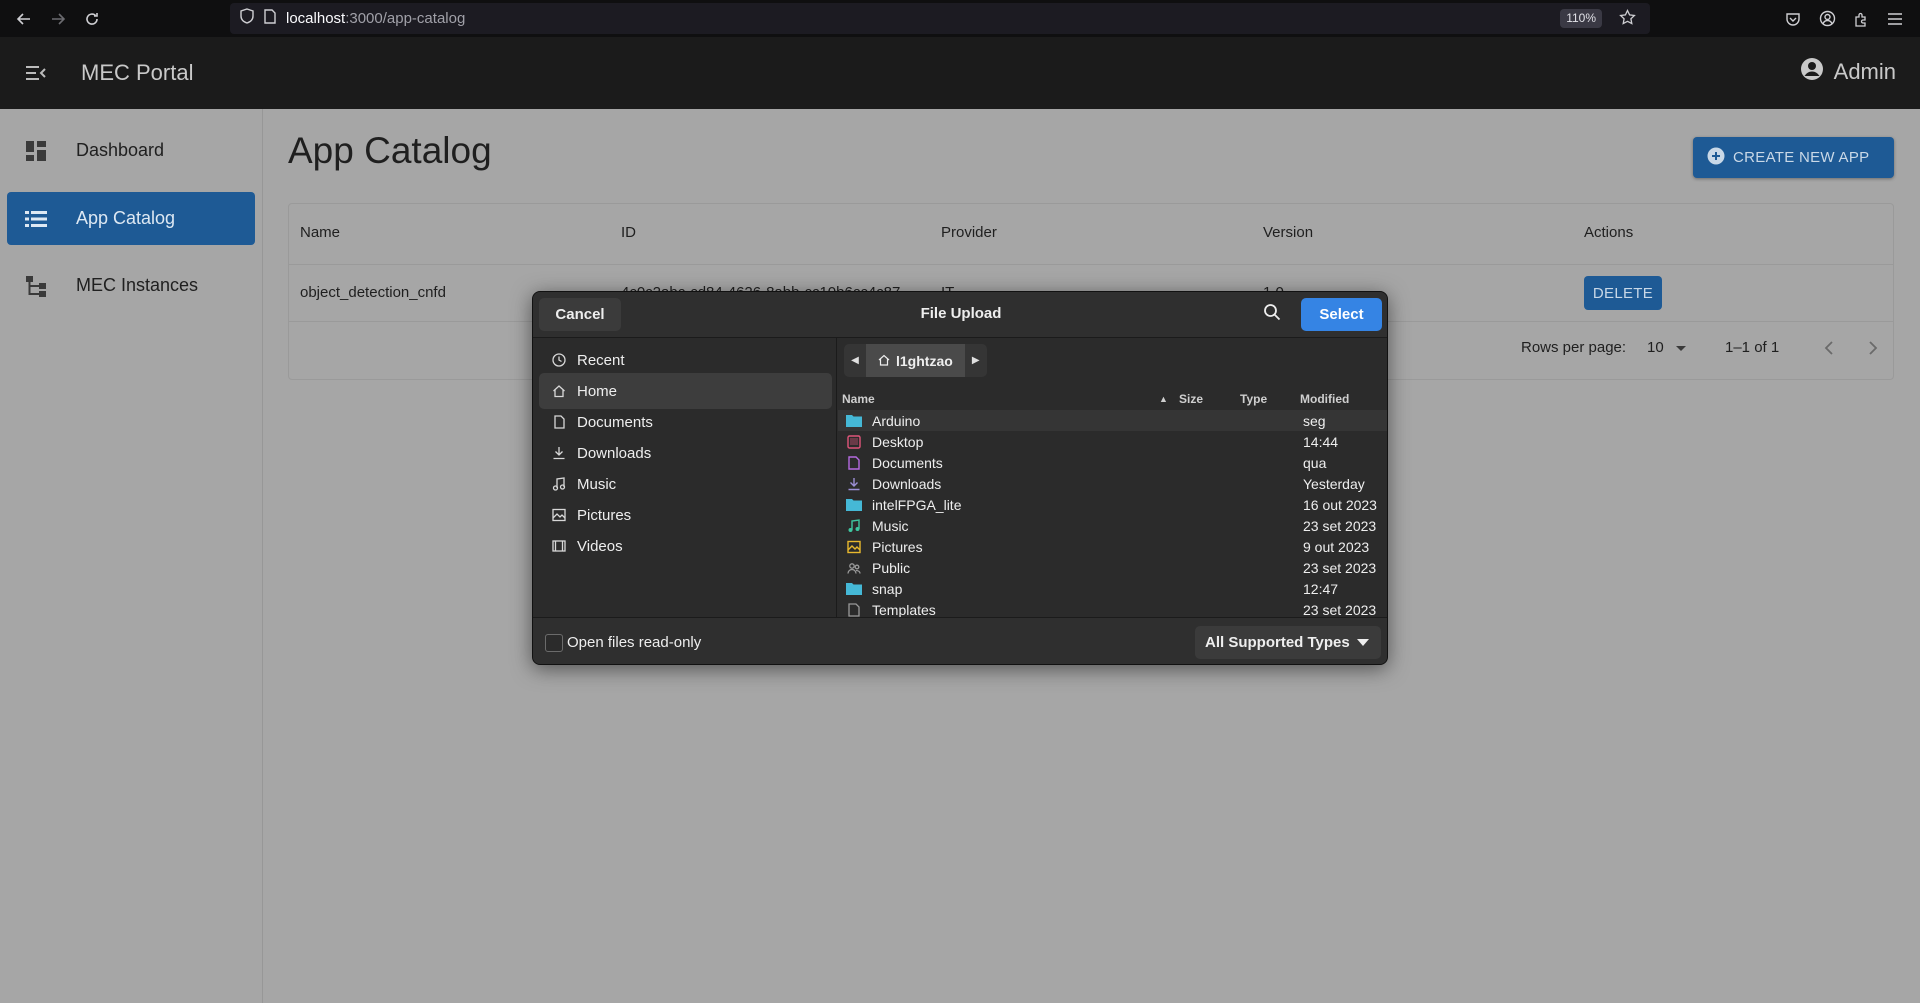 The width and height of the screenshot is (1920, 1003). What do you see at coordinates (1314, 420) in the screenshot?
I see `file-modified: seg` at bounding box center [1314, 420].